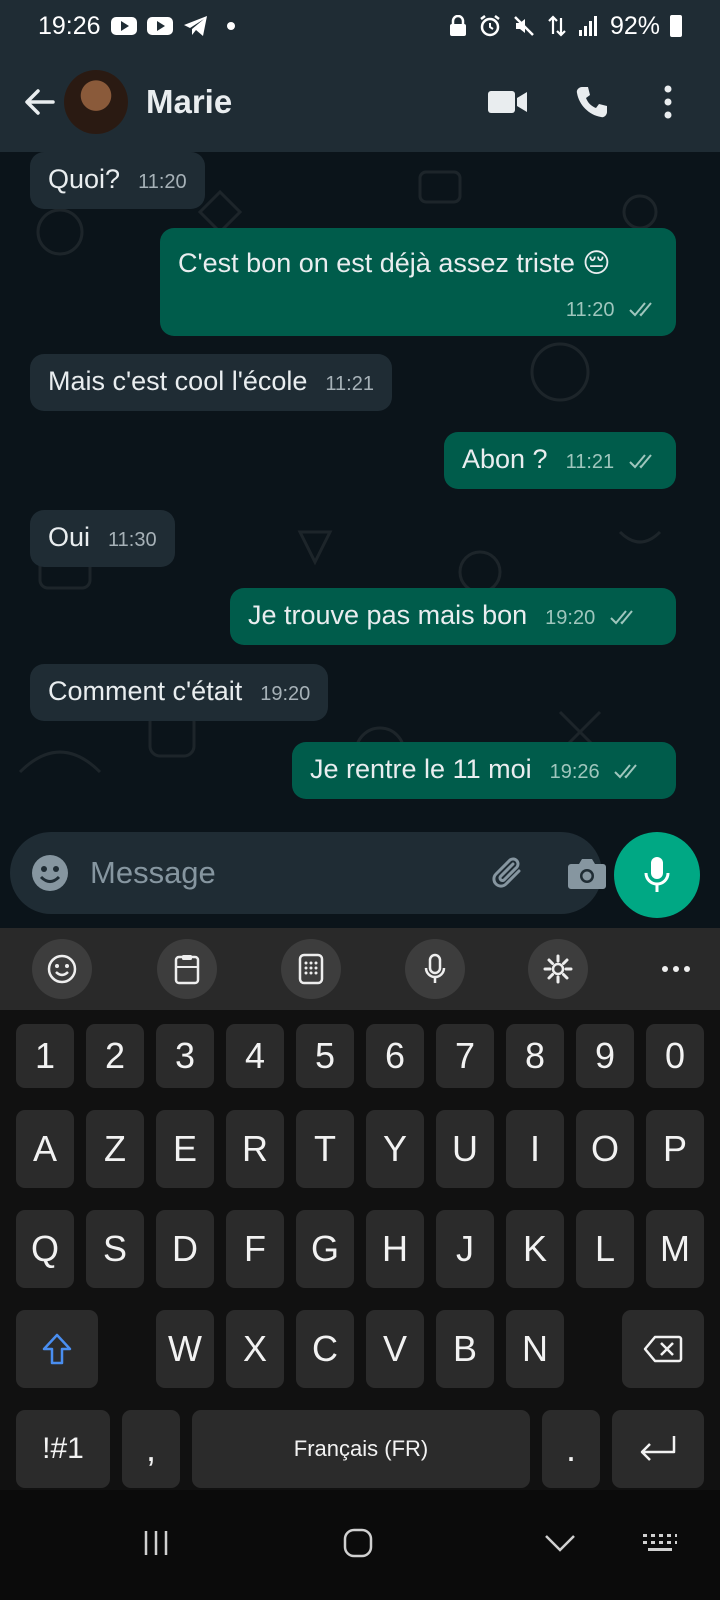 The image size is (720, 1600). Describe the element at coordinates (535, 1249) in the screenshot. I see `key-k: K` at that location.